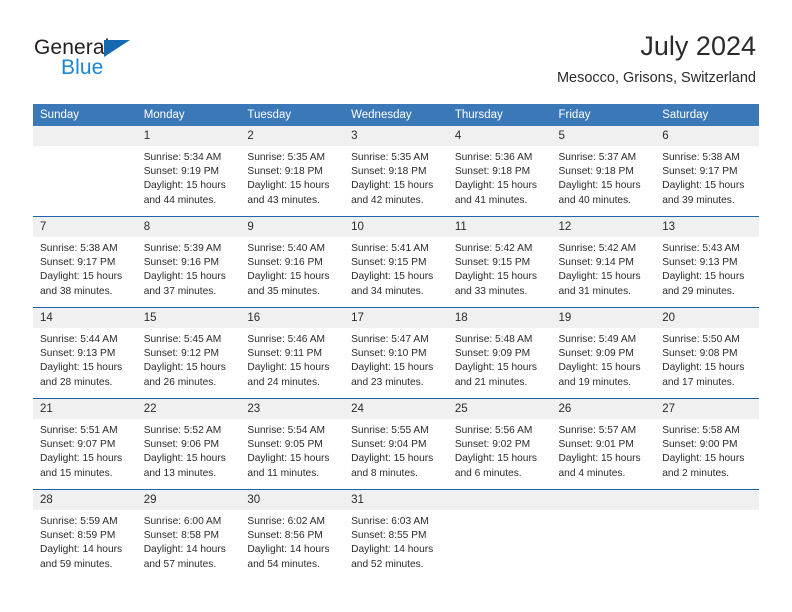 Image resolution: width=792 pixels, height=612 pixels. Describe the element at coordinates (603, 409) in the screenshot. I see `day-number: 26` at that location.